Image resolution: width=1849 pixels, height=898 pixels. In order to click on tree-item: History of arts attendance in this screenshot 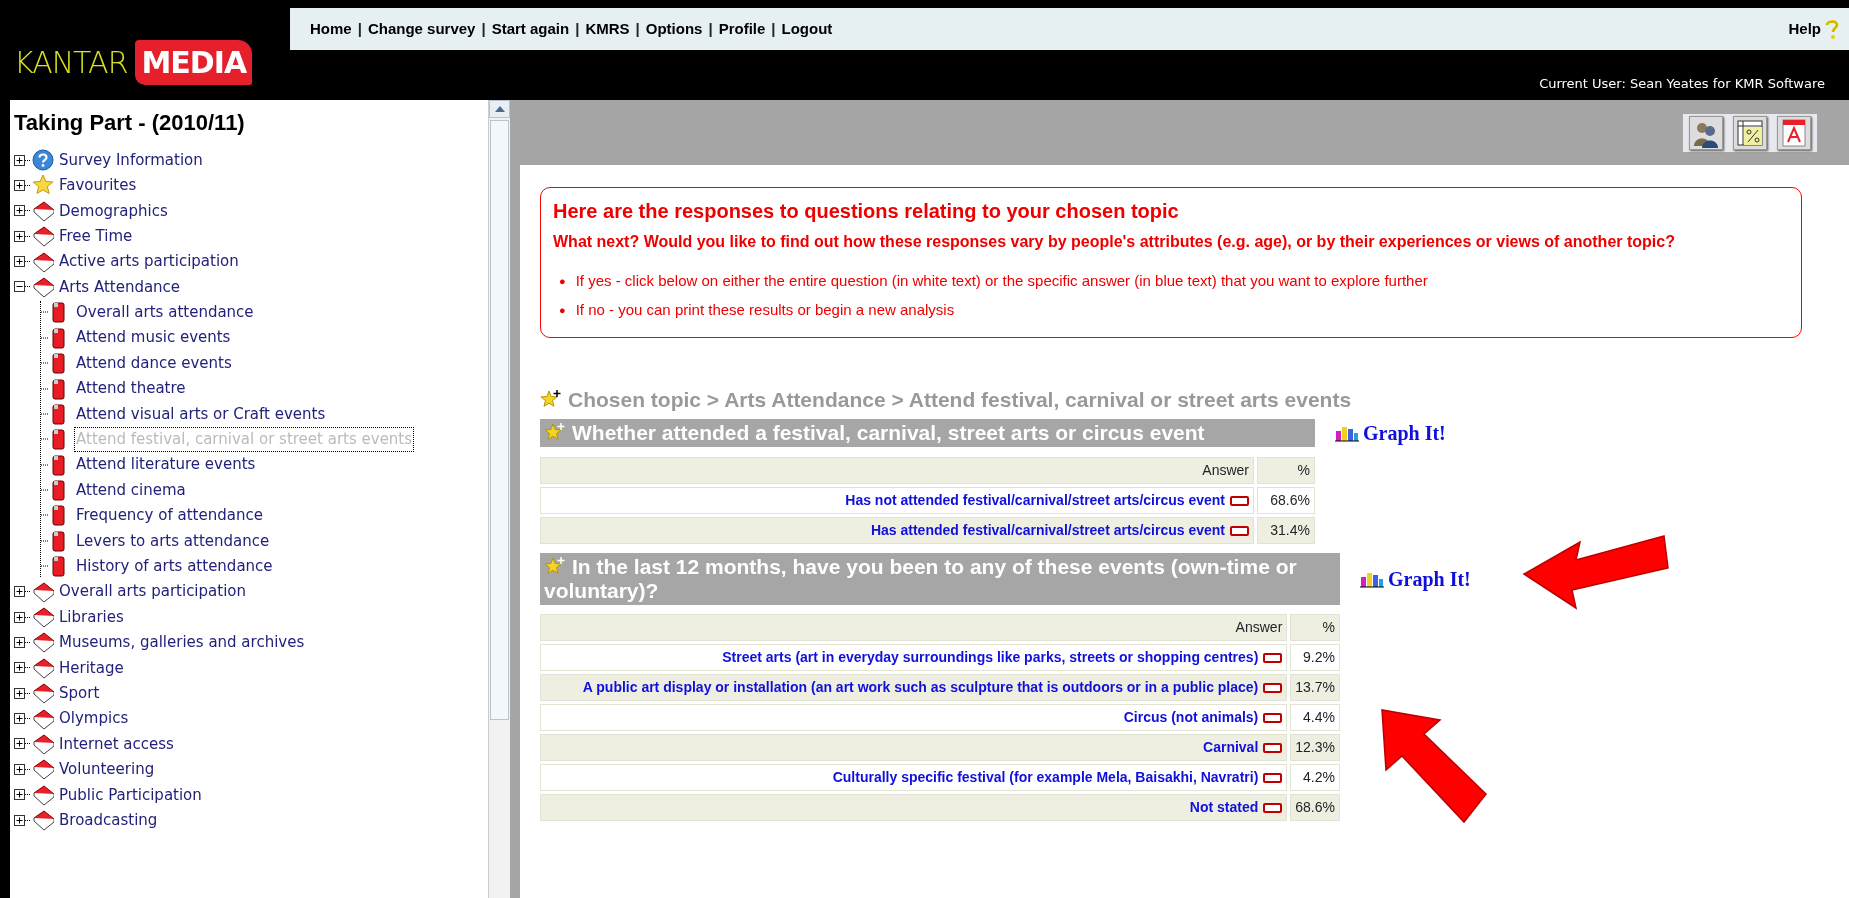, I will do `click(262, 566)`.